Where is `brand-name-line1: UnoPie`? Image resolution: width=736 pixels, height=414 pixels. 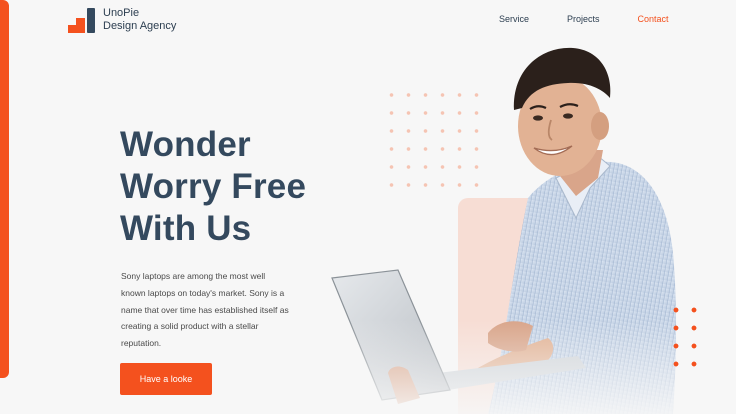 brand-name-line1: UnoPie is located at coordinates (121, 13).